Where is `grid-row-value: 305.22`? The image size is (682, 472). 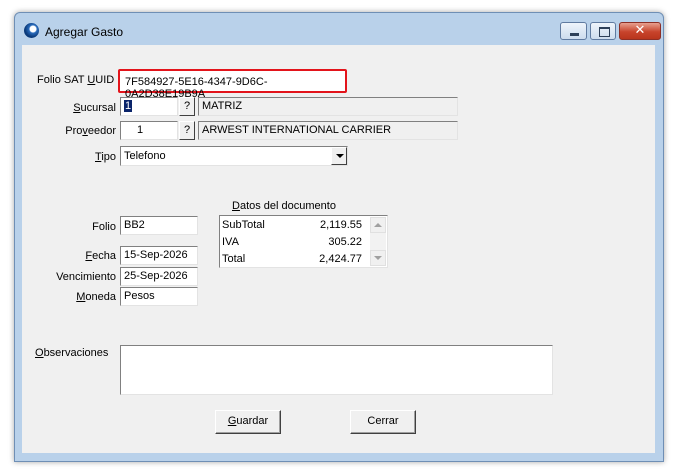
grid-row-value: 305.22 is located at coordinates (345, 242).